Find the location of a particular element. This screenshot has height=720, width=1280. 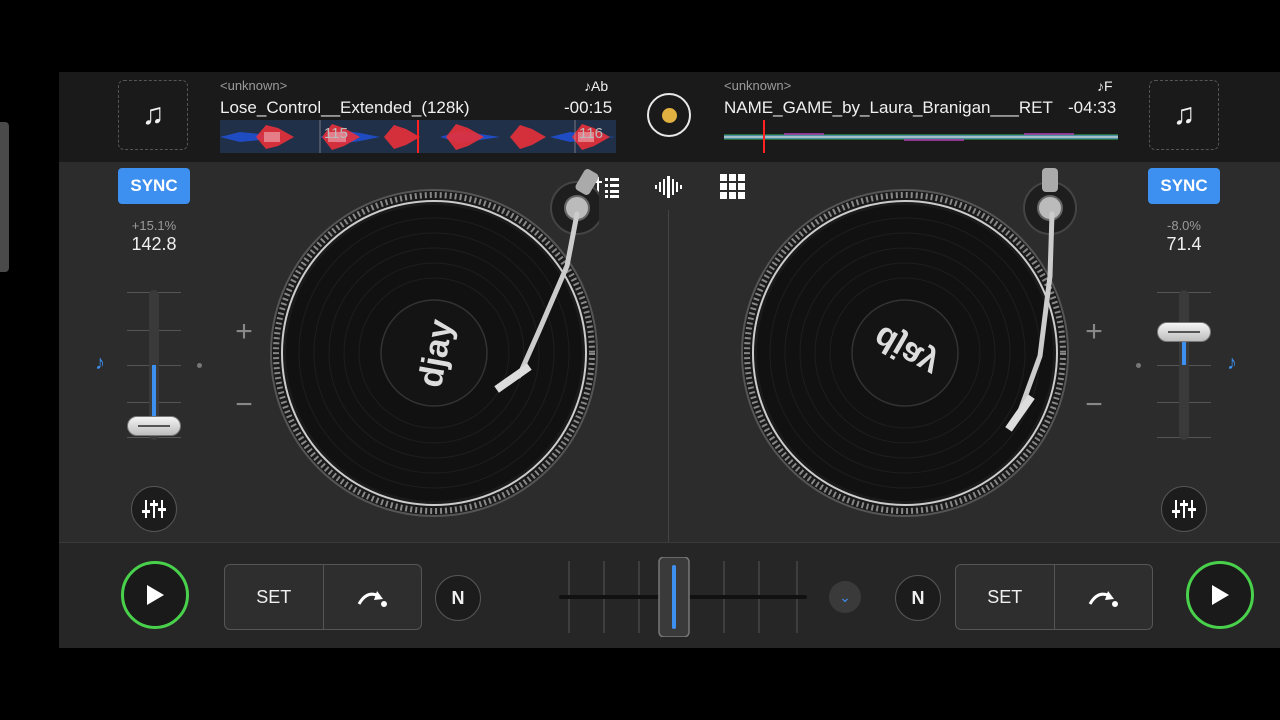

deck-b-play-button is located at coordinates (1220, 595).